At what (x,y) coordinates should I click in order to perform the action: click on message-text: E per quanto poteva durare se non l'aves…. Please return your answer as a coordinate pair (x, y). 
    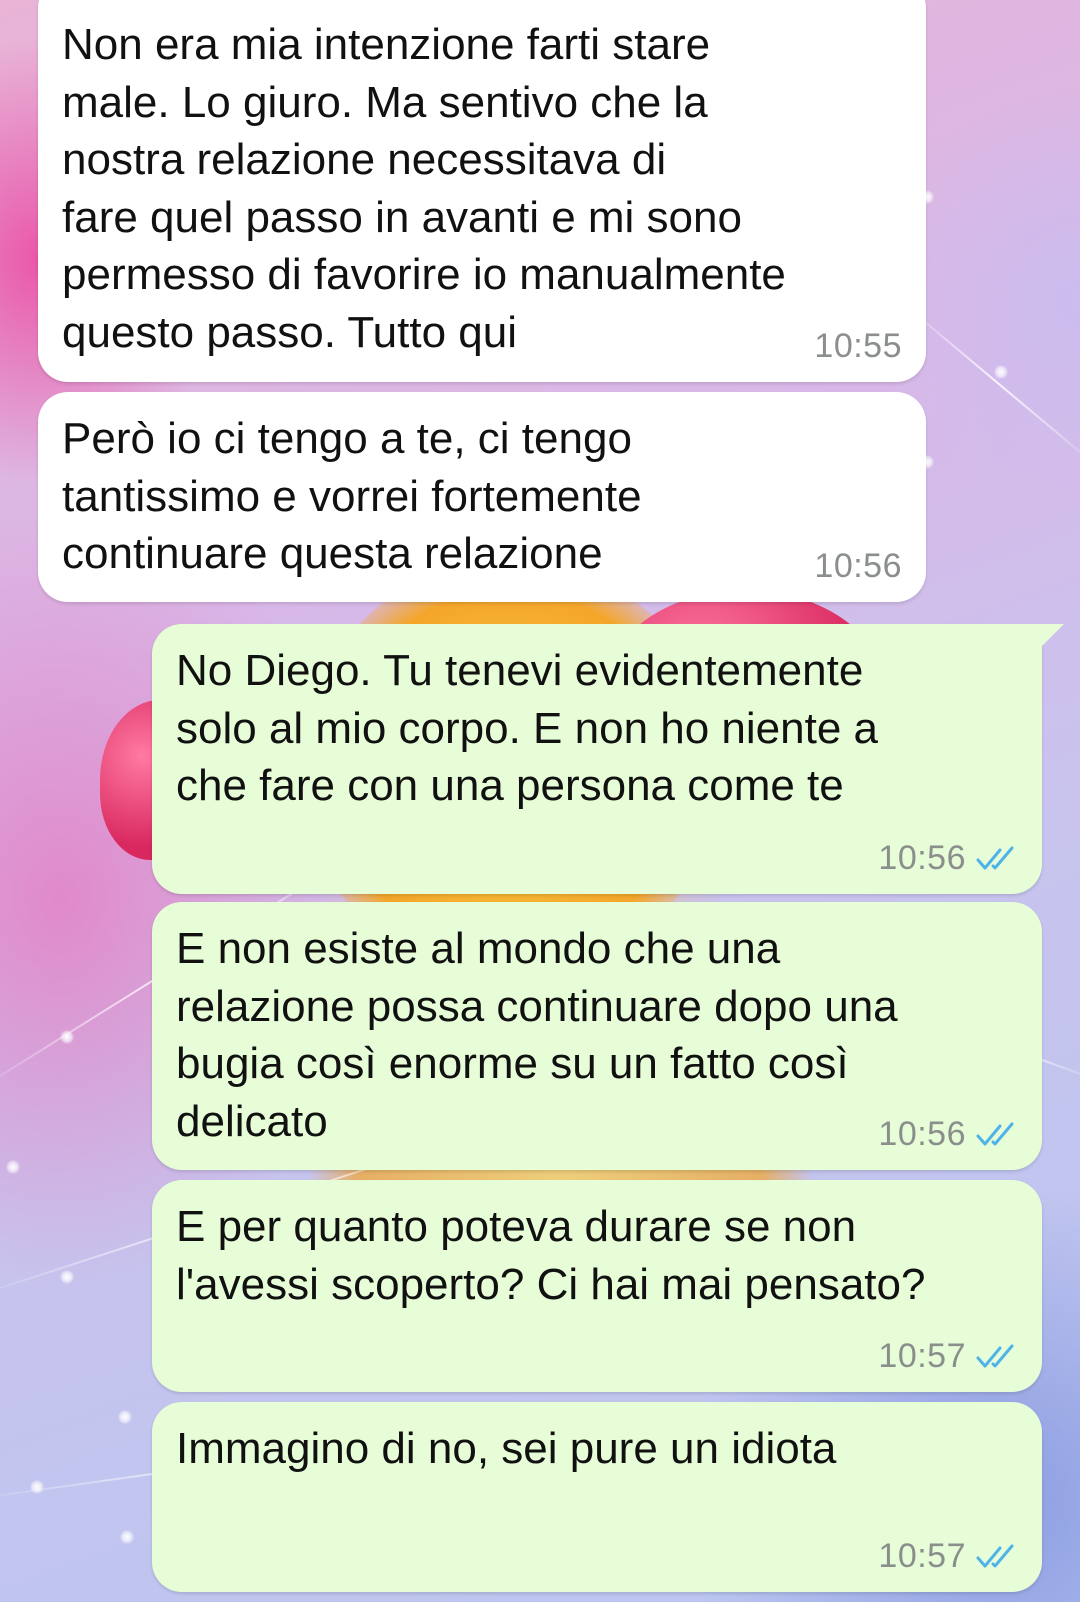
    Looking at the image, I should click on (551, 1255).